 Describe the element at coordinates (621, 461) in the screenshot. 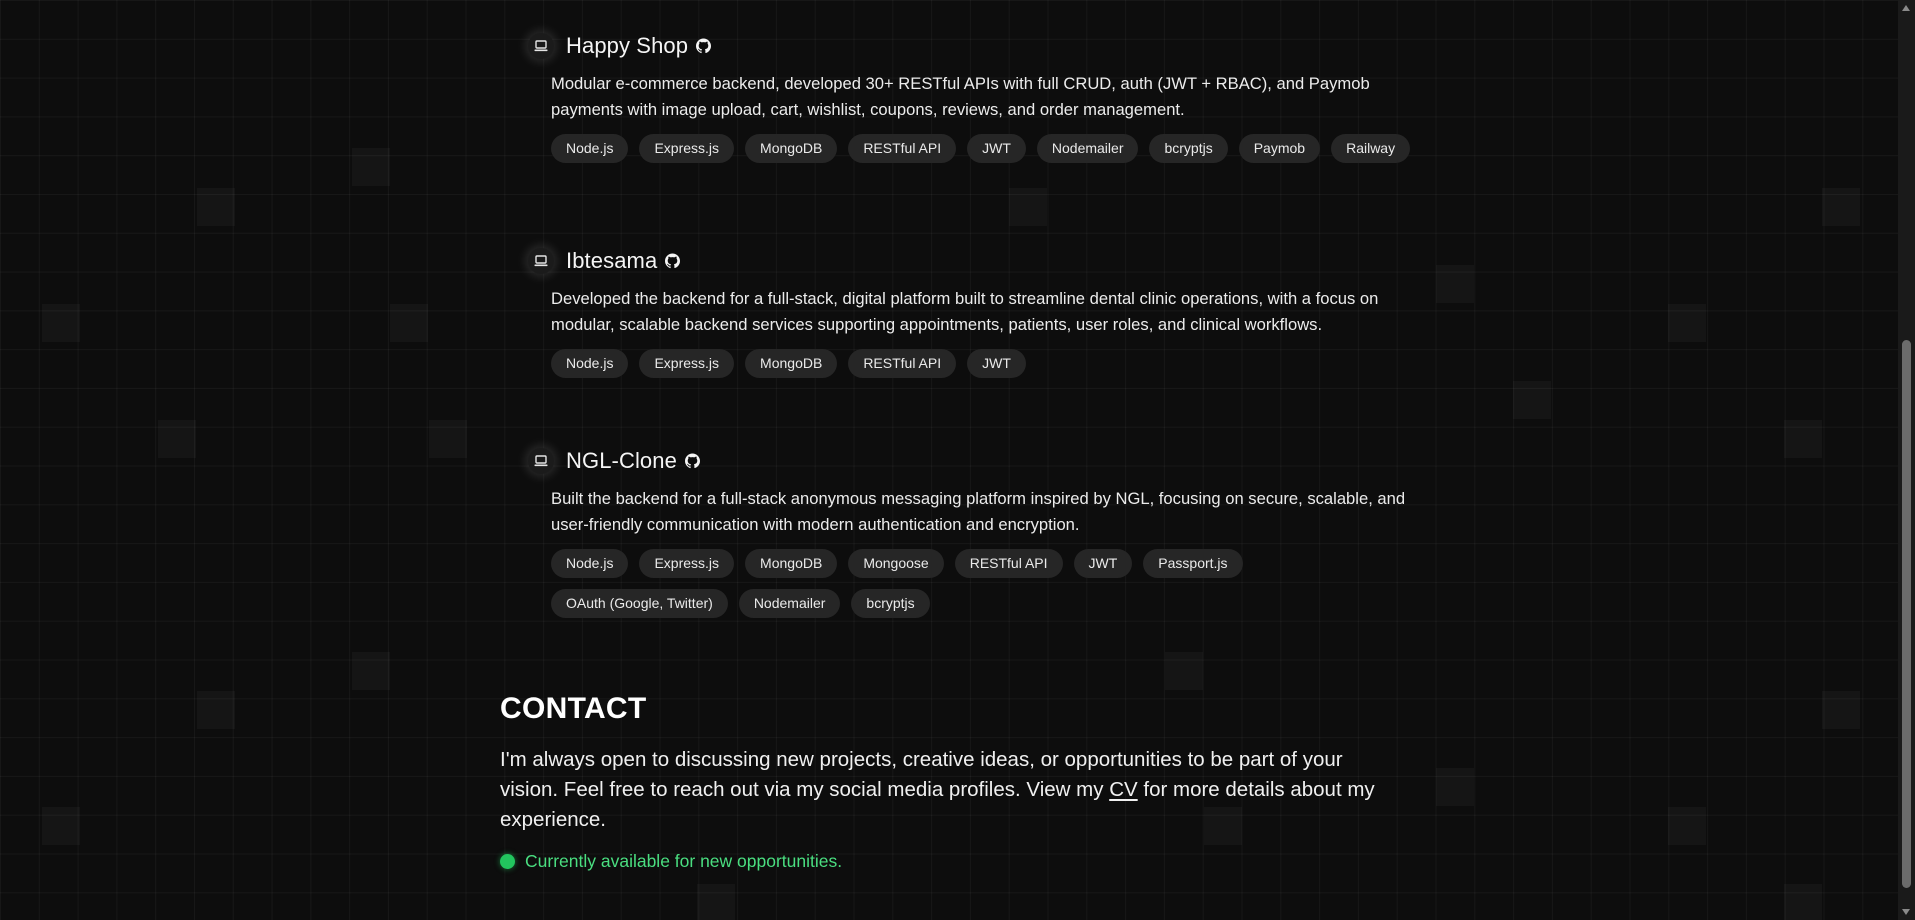

I see `project-title: NGL-Clone` at that location.